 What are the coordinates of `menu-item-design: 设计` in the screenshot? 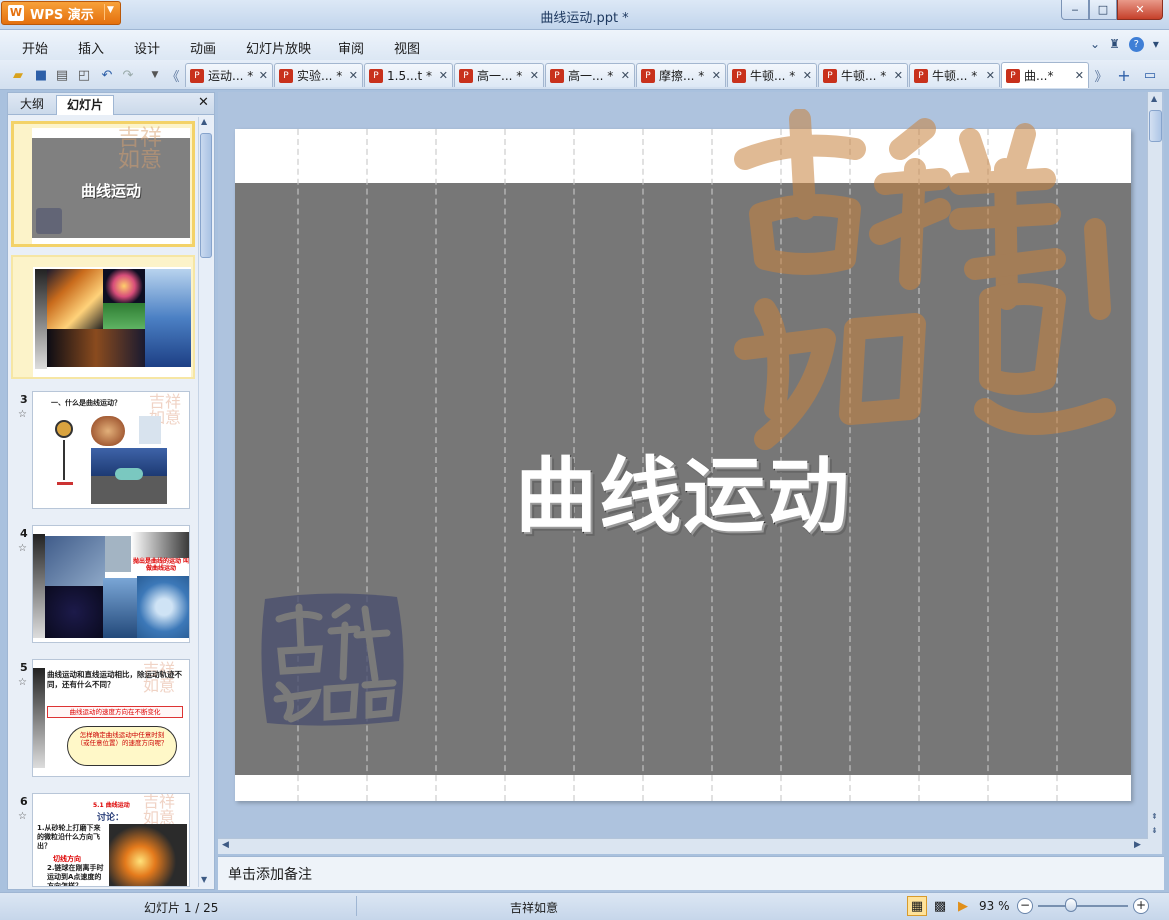 It's located at (147, 47).